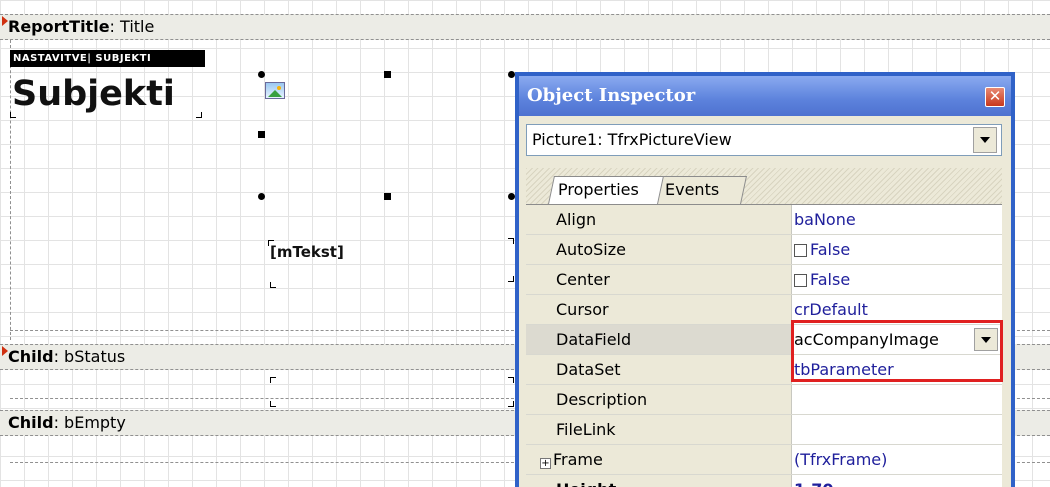  I want to click on highlight-box, so click(897, 351).